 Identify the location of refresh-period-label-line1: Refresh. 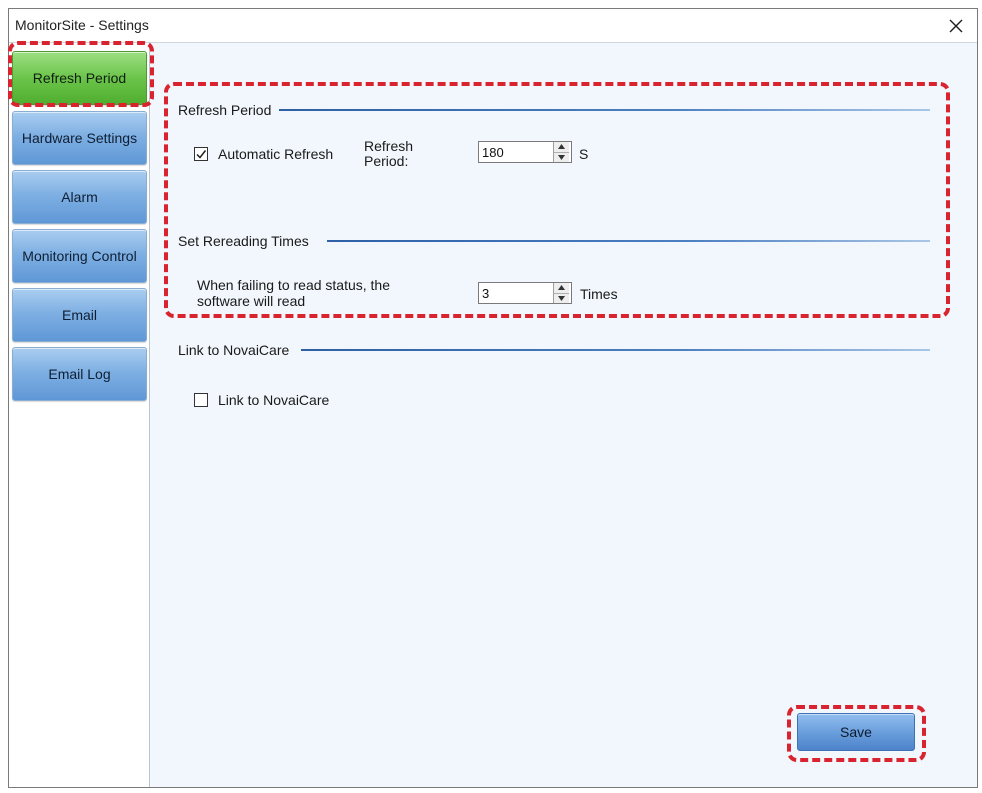
(389, 146).